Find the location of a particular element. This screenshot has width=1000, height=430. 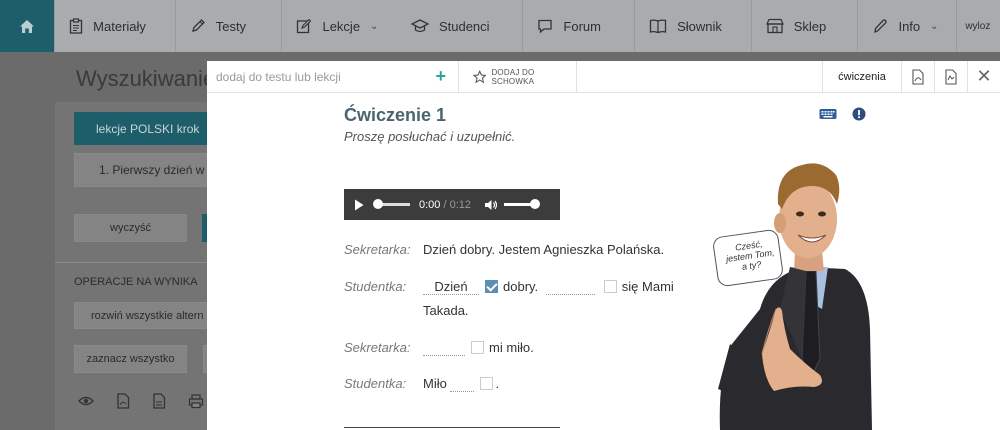

add-to-test-input: dodaj do testu lub lekcji is located at coordinates (278, 77).